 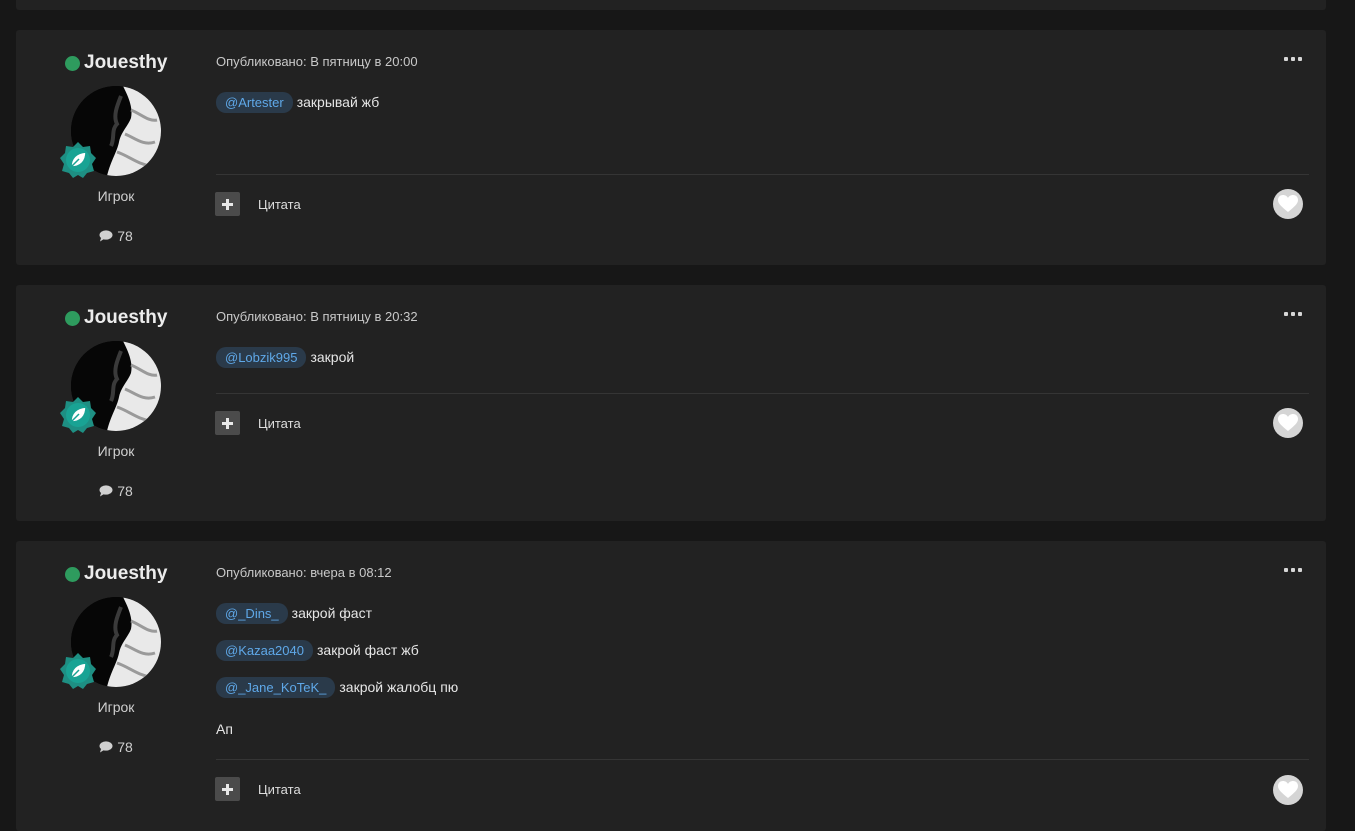 What do you see at coordinates (337, 732) in the screenshot?
I see `content-line: Ап` at bounding box center [337, 732].